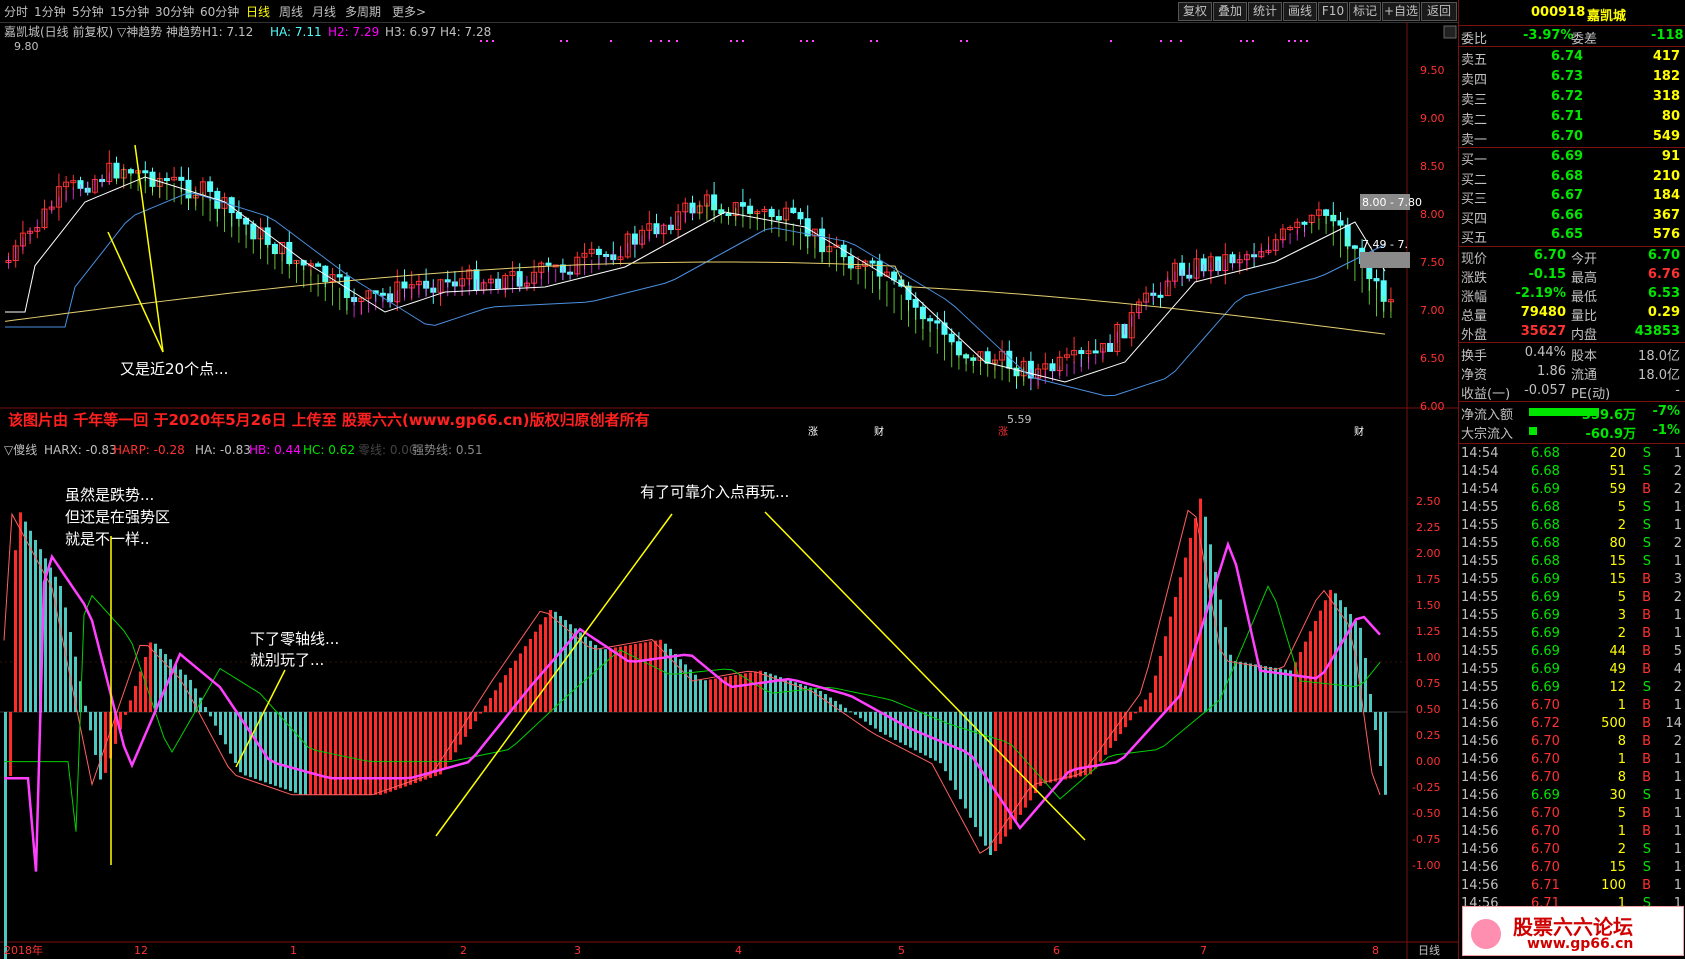  I want to click on add-favorite-button: +自选, so click(1401, 11).